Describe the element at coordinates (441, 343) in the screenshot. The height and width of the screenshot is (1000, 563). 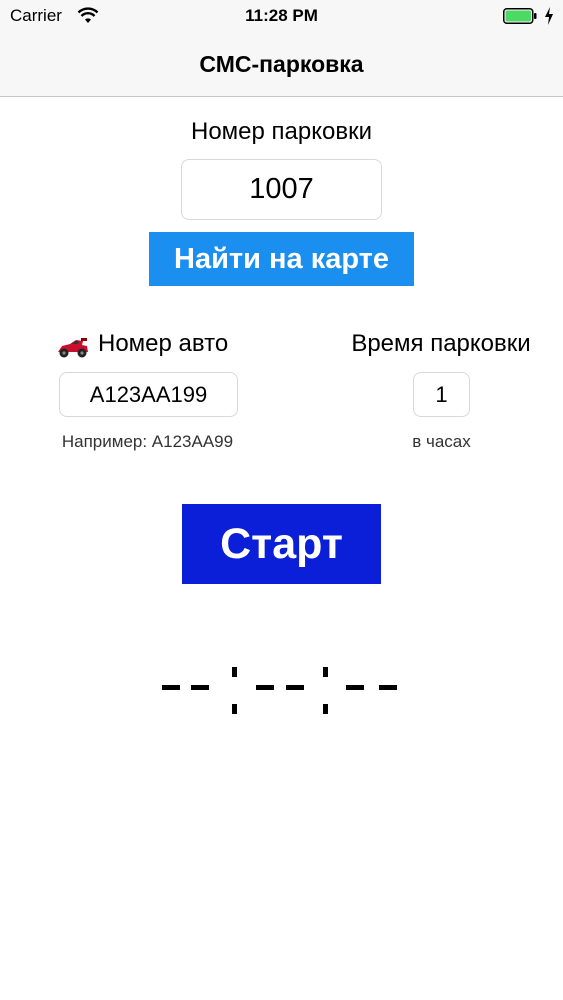
I see `parking-time-label: Время парковки` at that location.